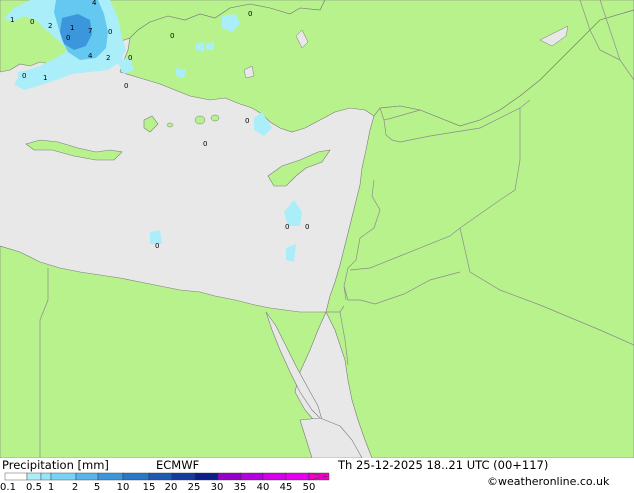  I want to click on scale-tick-label: 35, so click(240, 487).